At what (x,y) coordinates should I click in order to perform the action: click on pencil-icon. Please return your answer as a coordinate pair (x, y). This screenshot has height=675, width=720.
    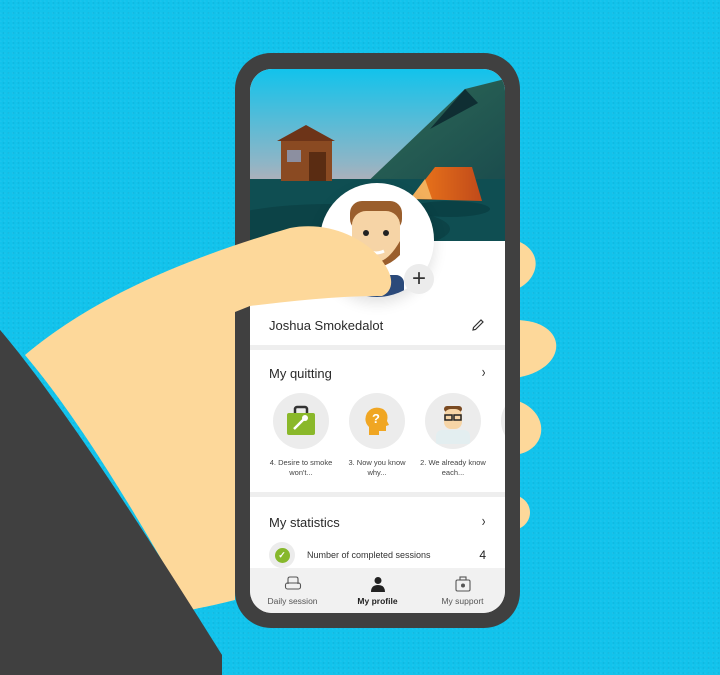
    Looking at the image, I should click on (478, 325).